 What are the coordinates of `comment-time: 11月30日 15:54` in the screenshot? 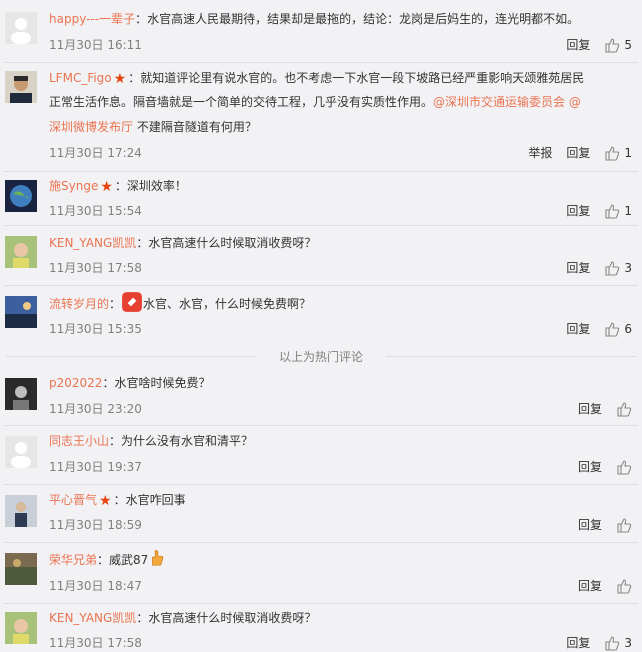 It's located at (95, 211).